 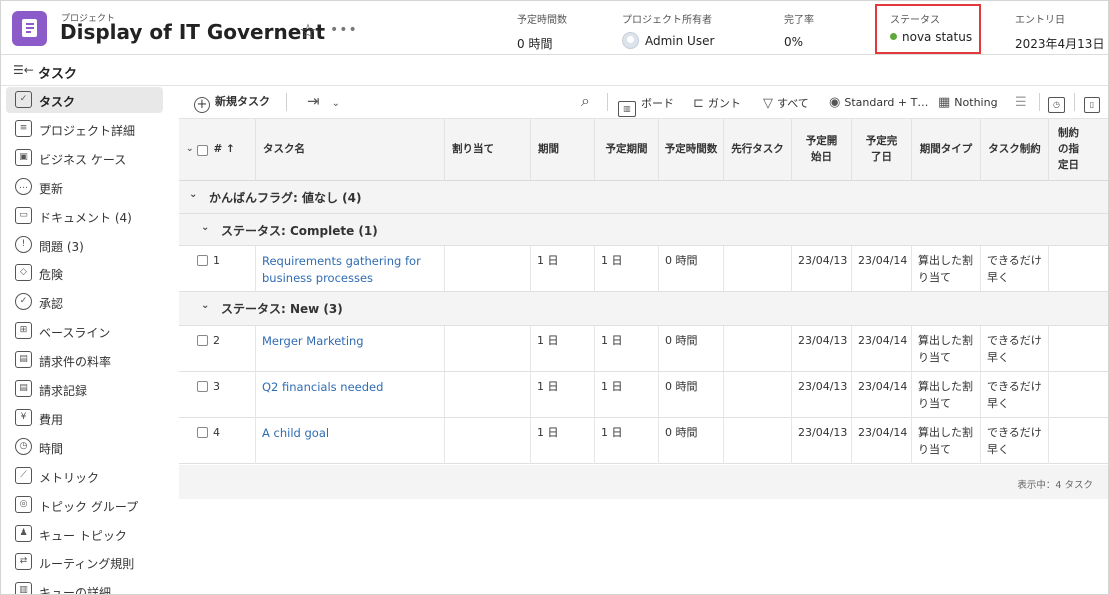 What do you see at coordinates (487, 150) in the screenshot?
I see `column-assigned: 割り当て` at bounding box center [487, 150].